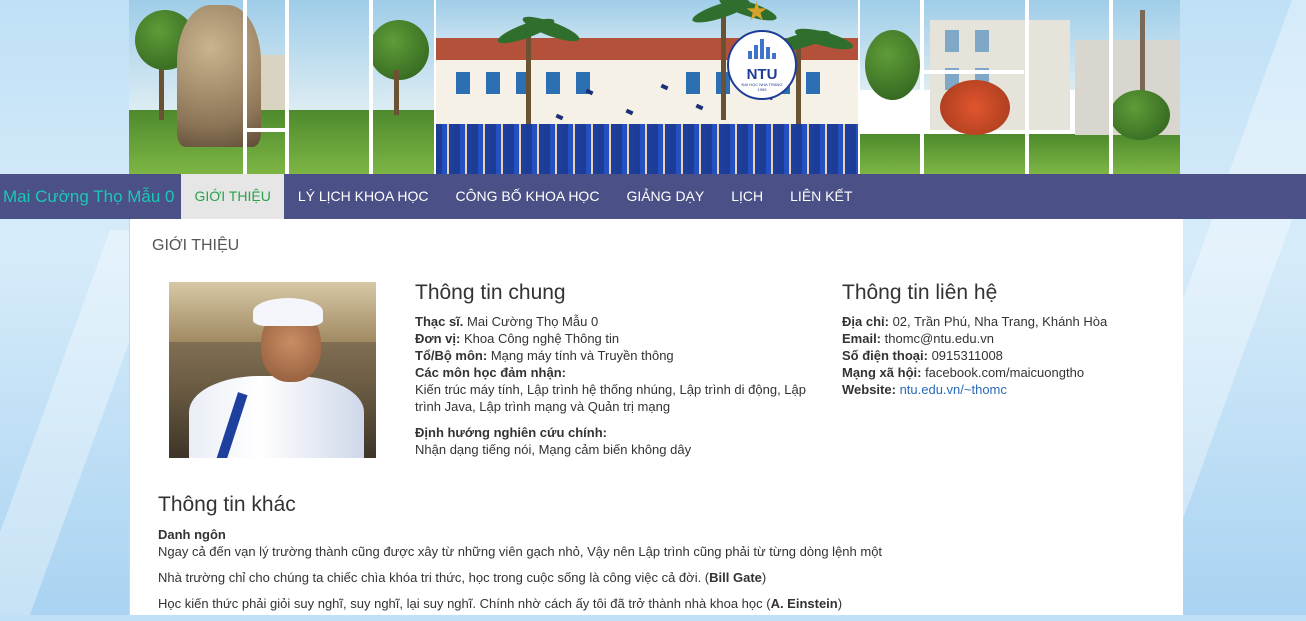  What do you see at coordinates (762, 89) in the screenshot?
I see `logo-year: 1959` at bounding box center [762, 89].